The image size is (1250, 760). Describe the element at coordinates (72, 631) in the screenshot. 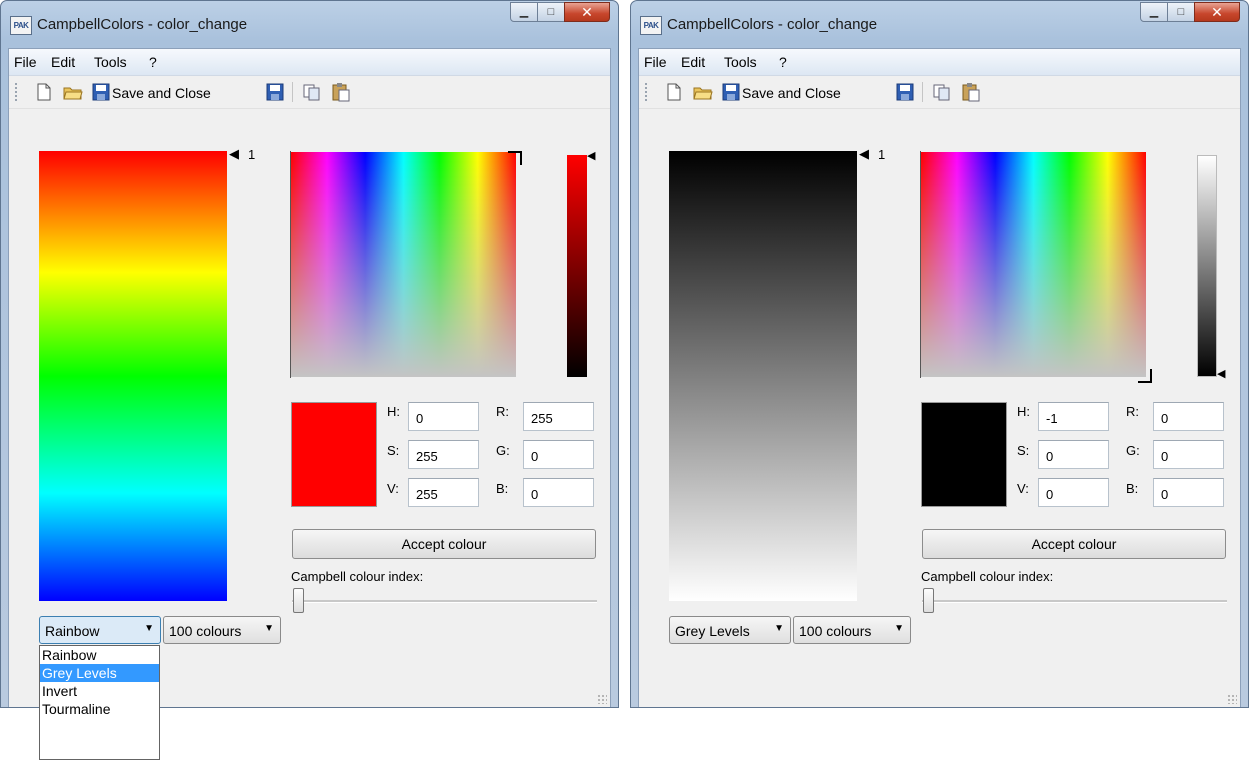

I see `palette-select-value: Rainbow` at that location.